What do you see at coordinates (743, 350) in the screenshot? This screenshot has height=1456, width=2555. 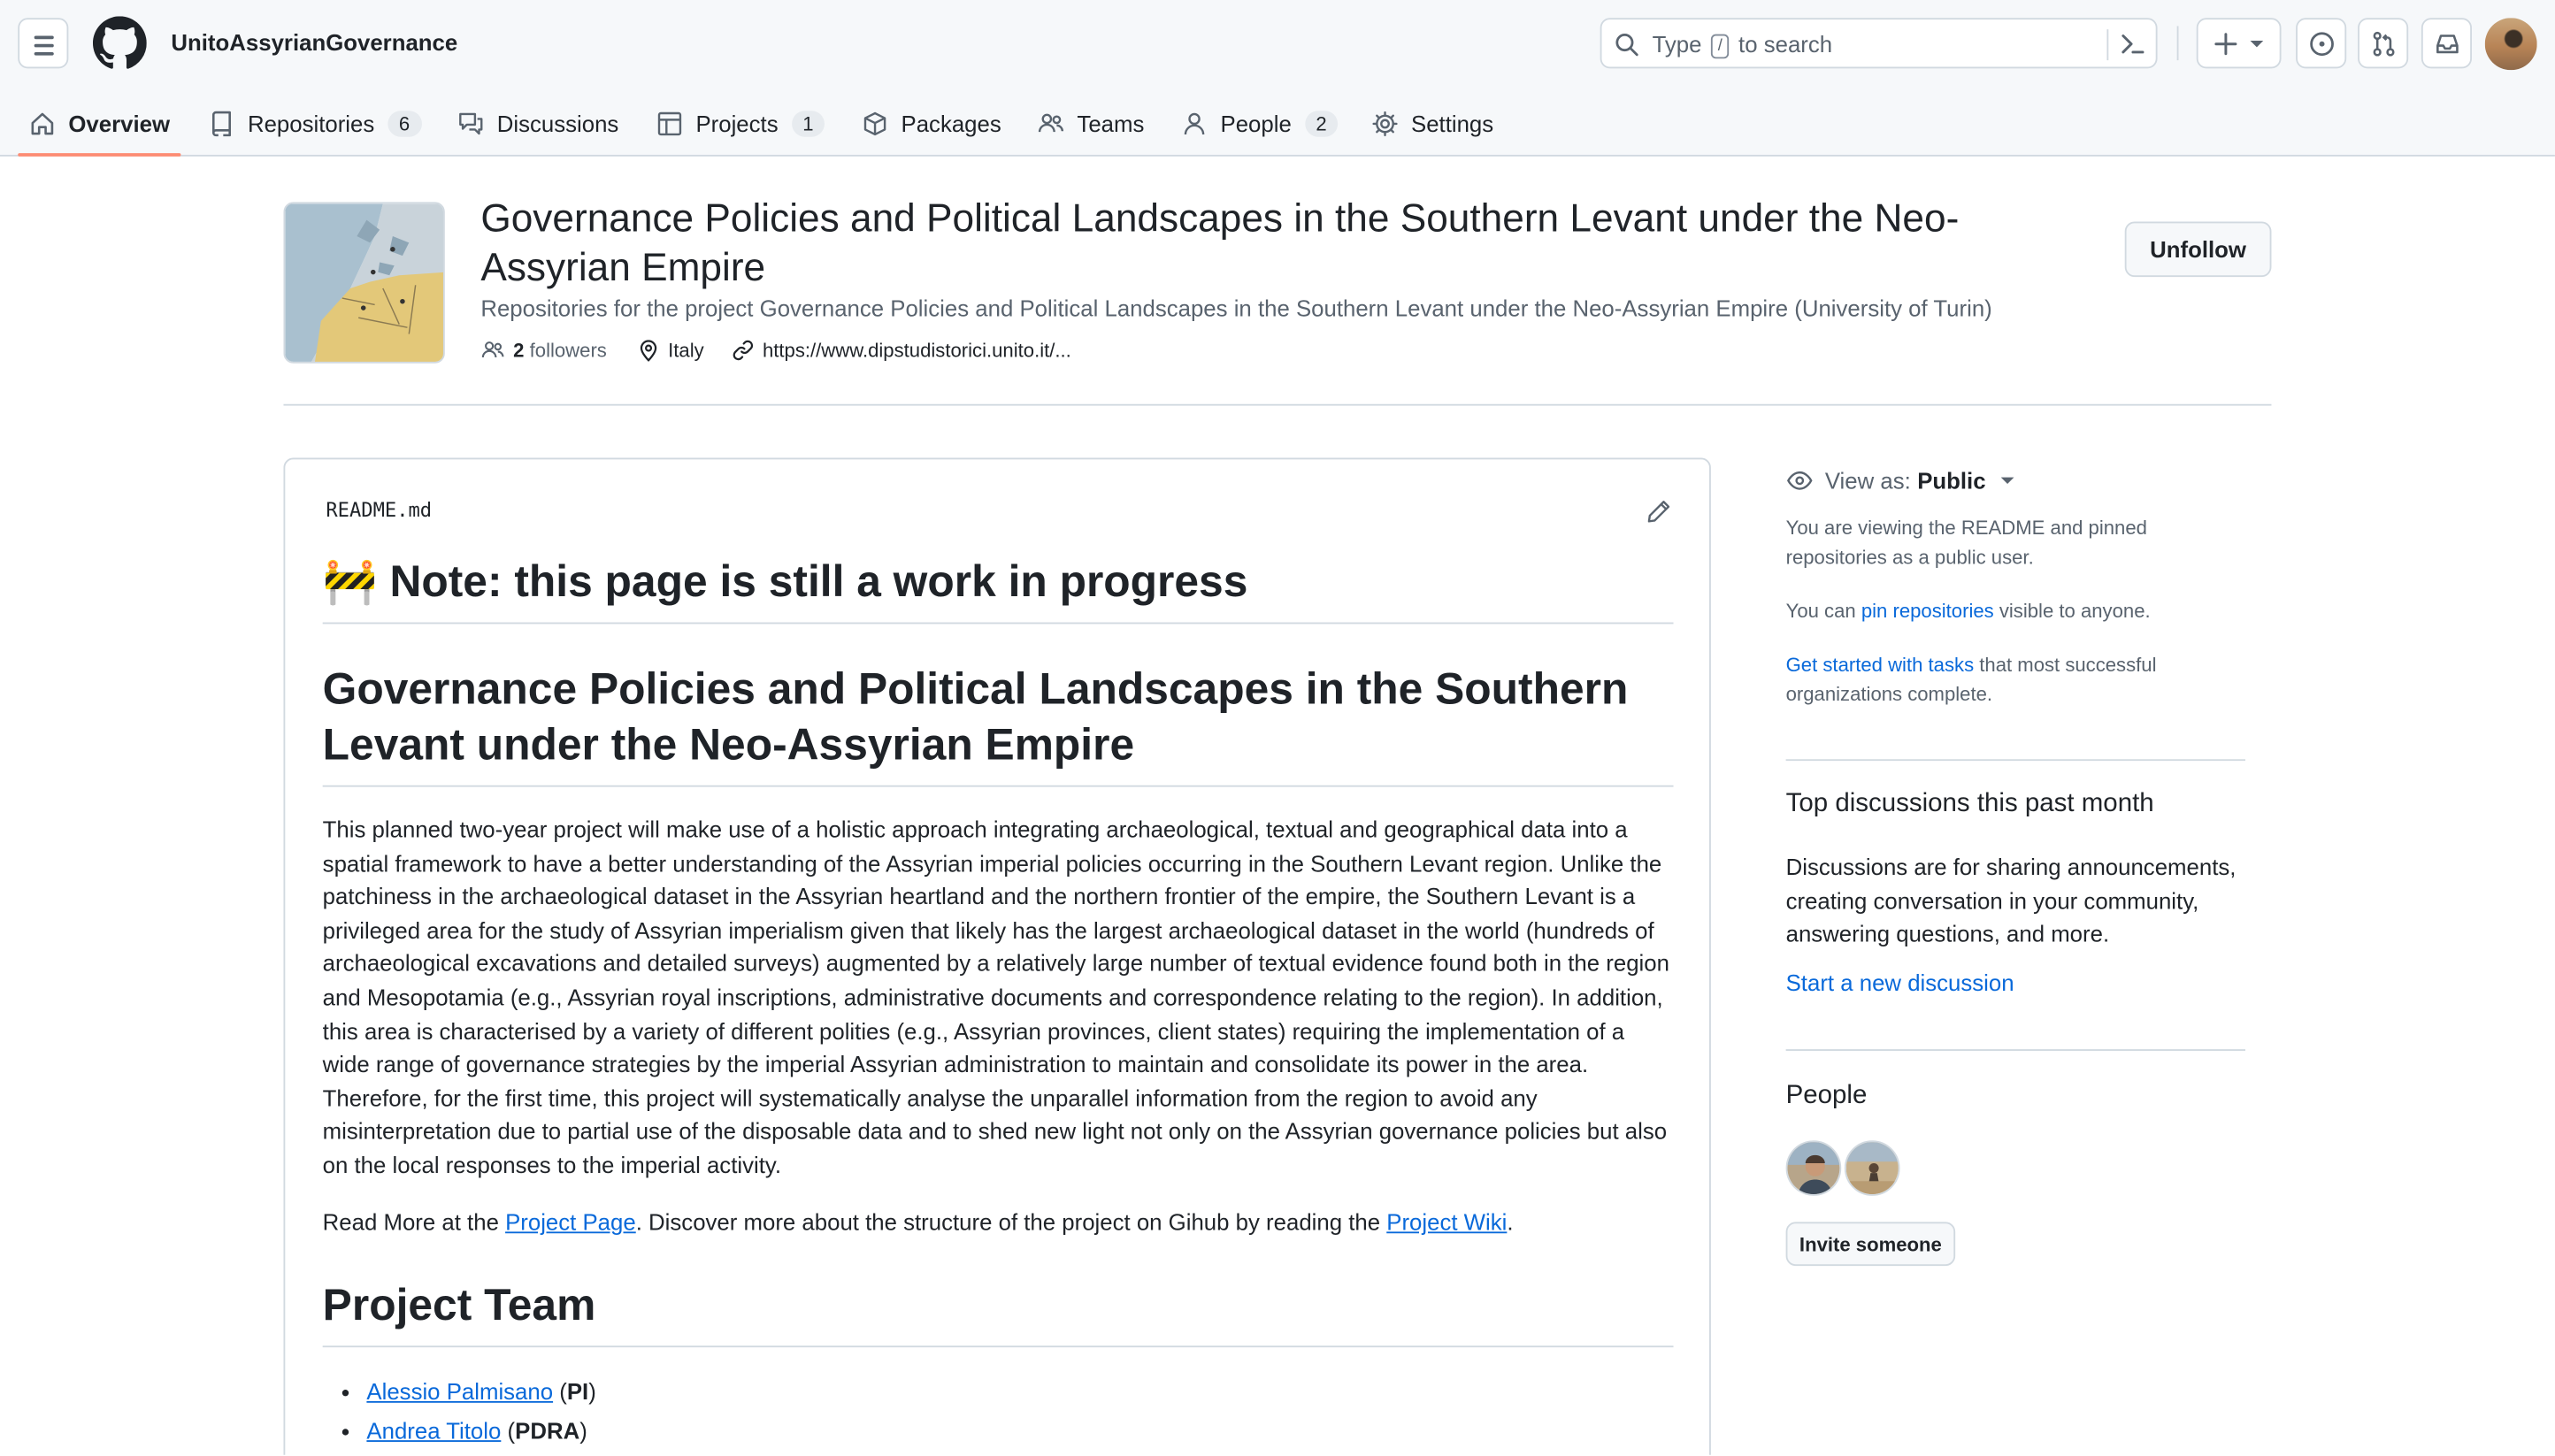 I see `link-icon` at bounding box center [743, 350].